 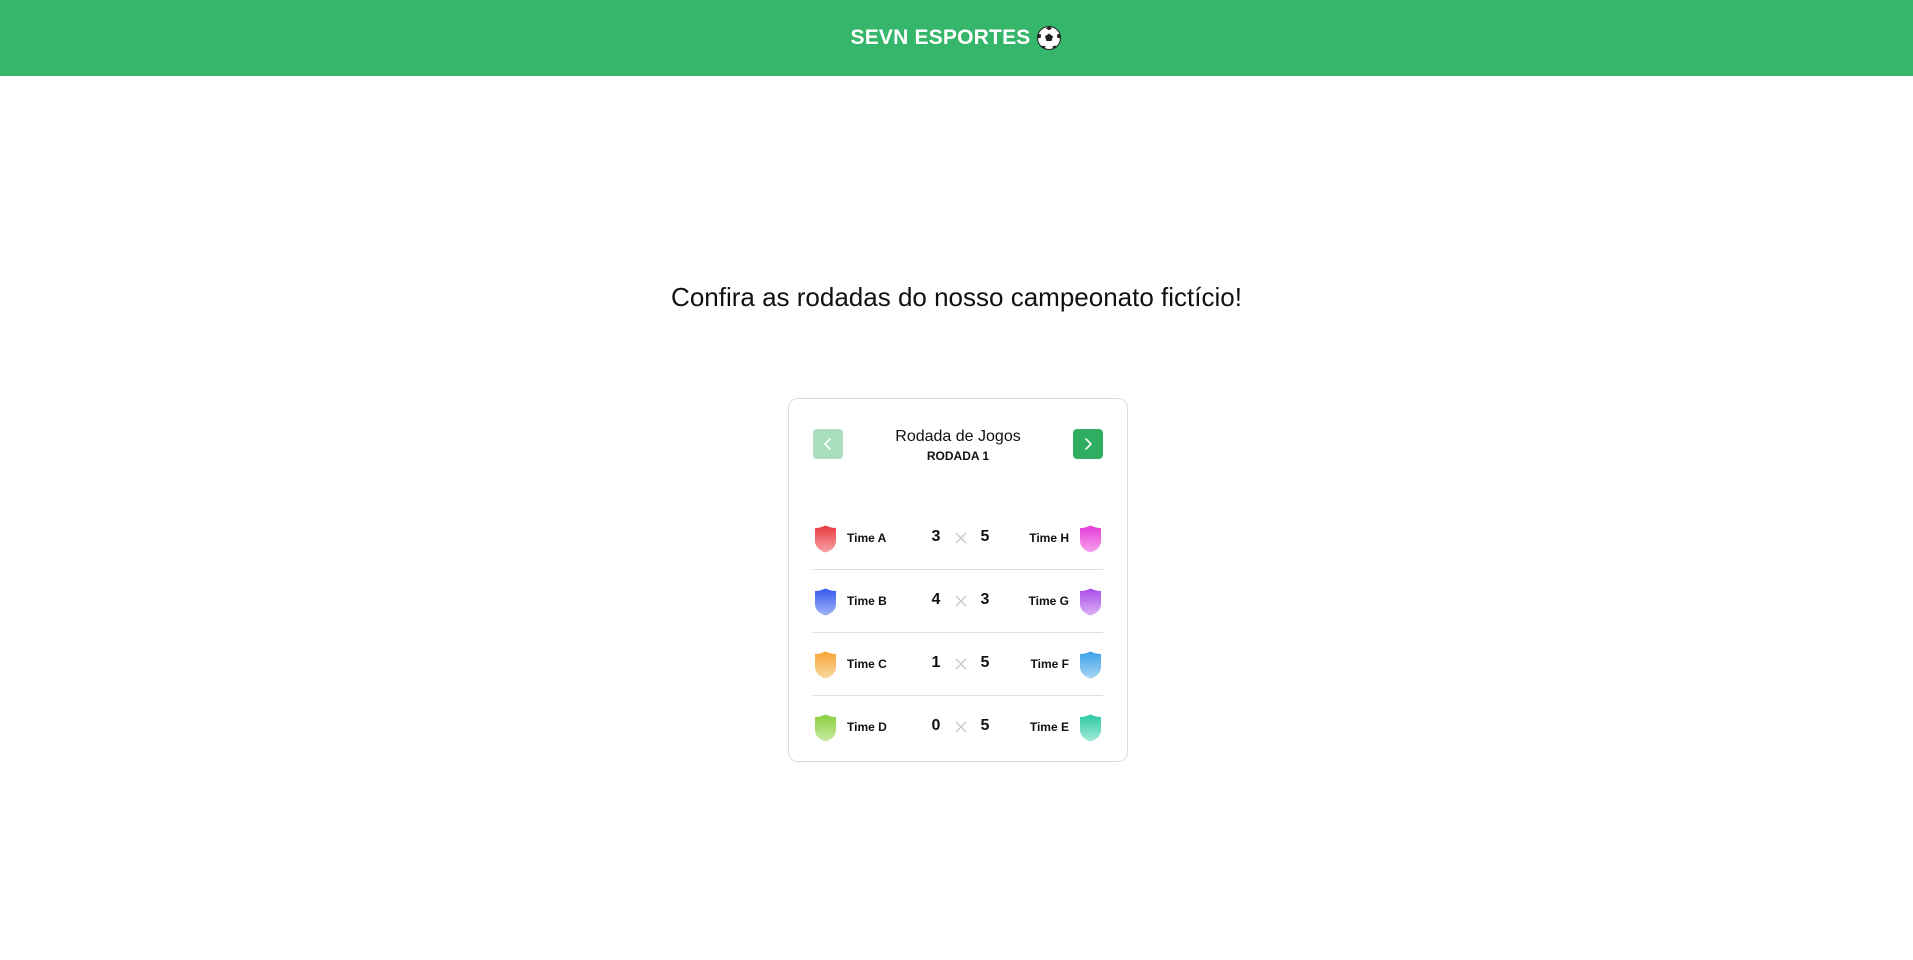 I want to click on top-bar: SEVN ESPORTES, so click(x=956, y=38).